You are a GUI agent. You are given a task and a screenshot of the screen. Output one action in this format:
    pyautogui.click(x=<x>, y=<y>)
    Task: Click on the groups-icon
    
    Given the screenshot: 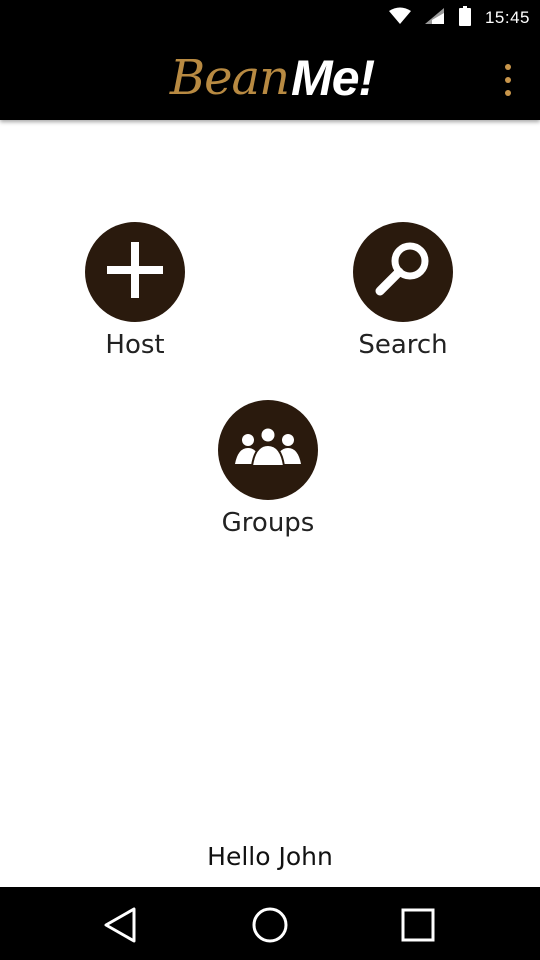 What is the action you would take?
    pyautogui.click(x=268, y=450)
    